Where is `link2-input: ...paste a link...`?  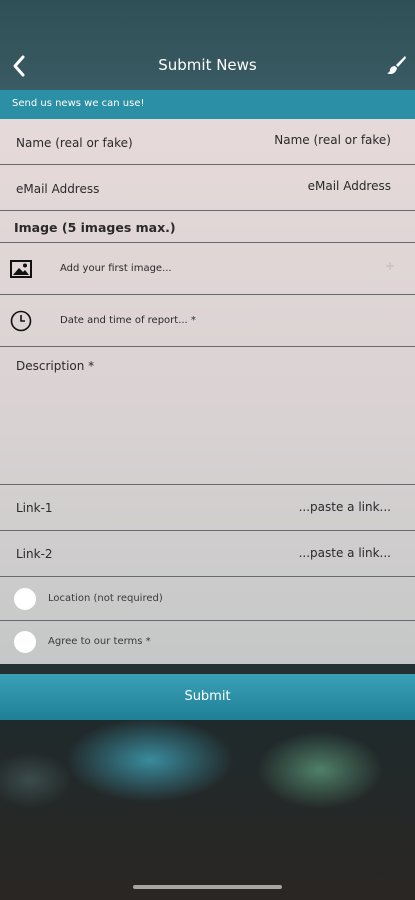 link2-input: ...paste a link... is located at coordinates (345, 553).